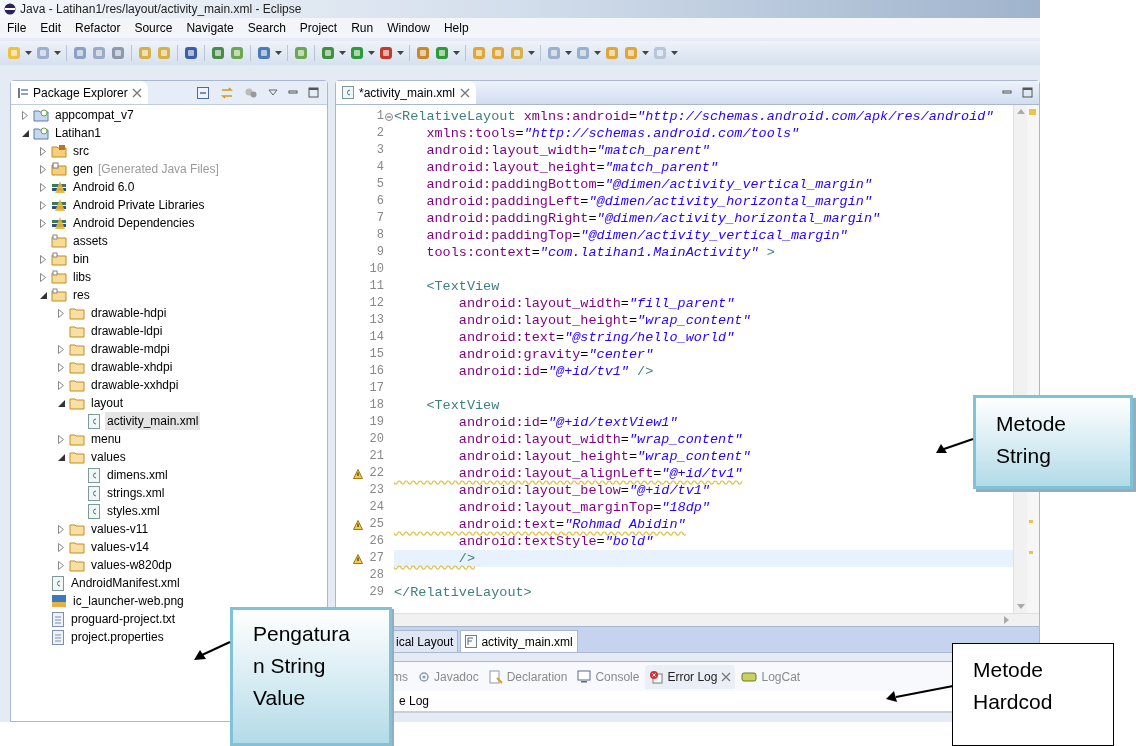 This screenshot has height=746, width=1136. What do you see at coordinates (137, 475) in the screenshot?
I see `tree-item: dimens.xml` at bounding box center [137, 475].